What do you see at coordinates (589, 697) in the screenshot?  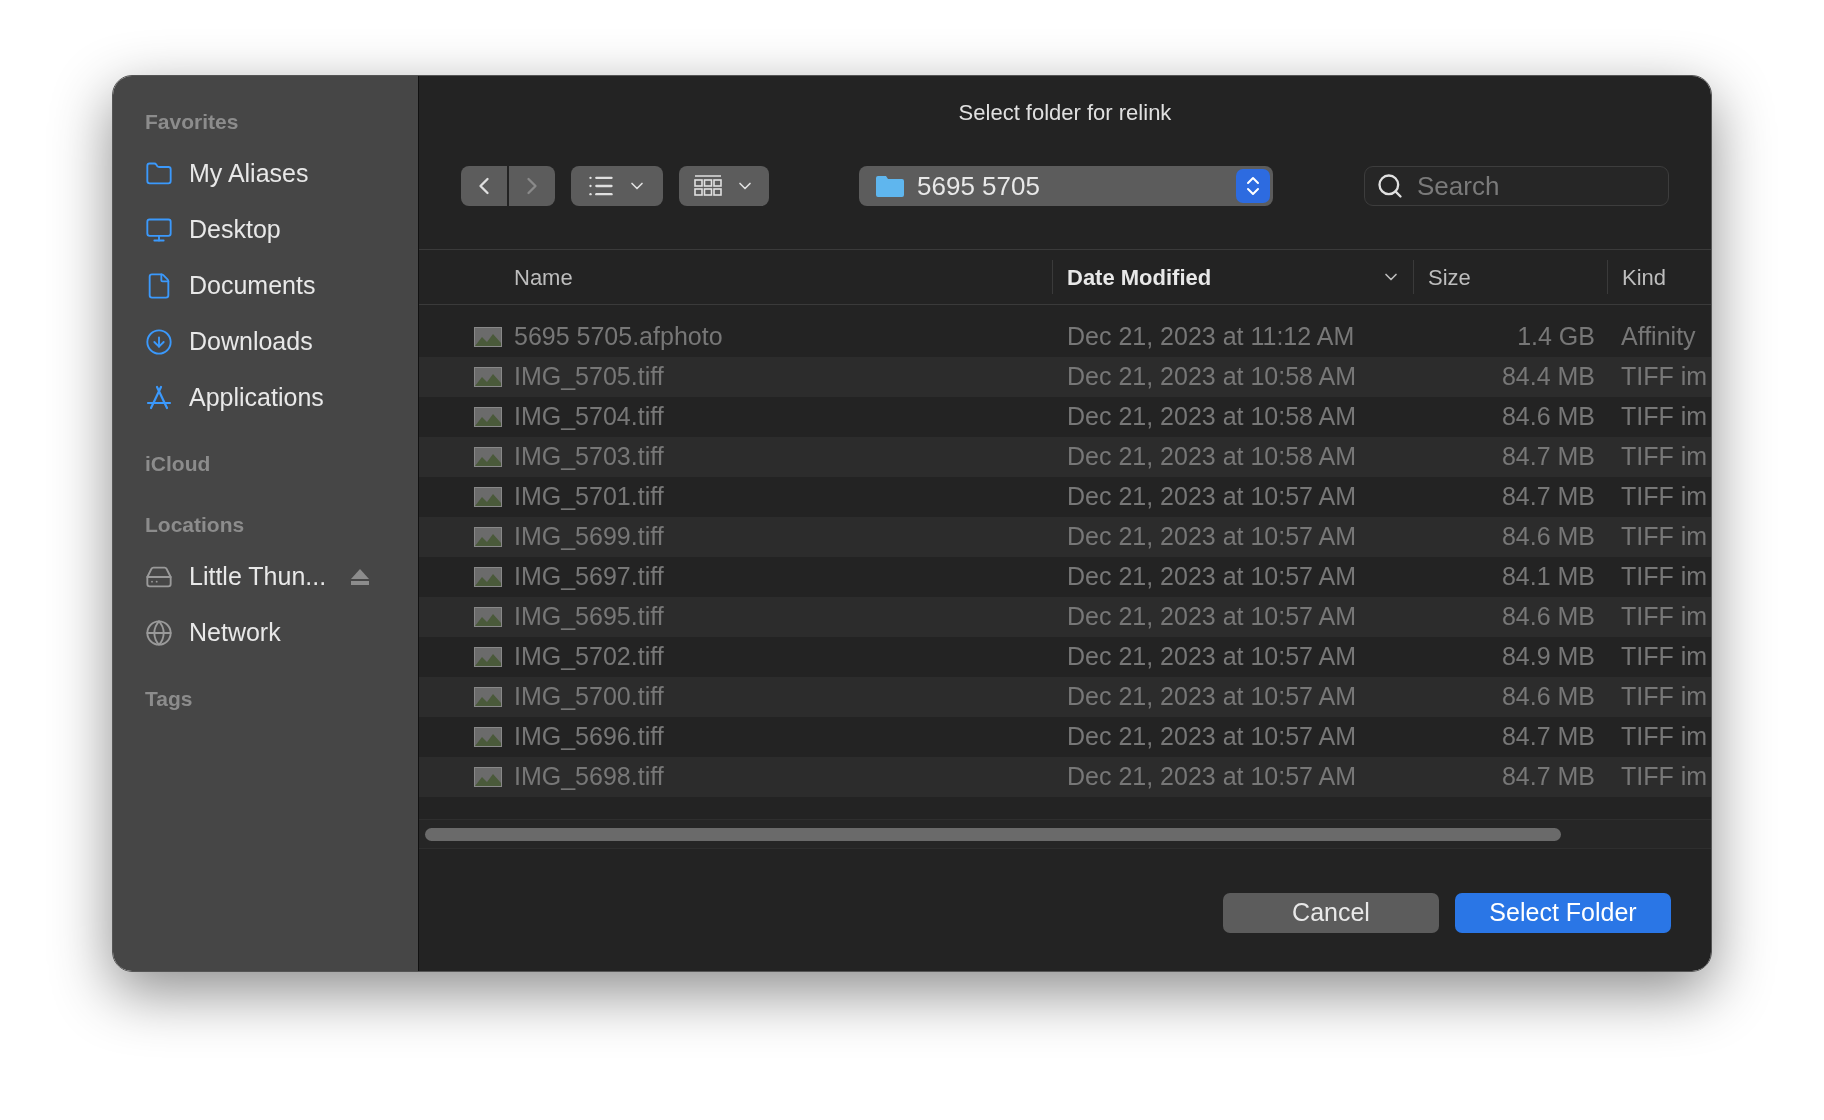 I see `file-name: IMG_5700.tiff` at bounding box center [589, 697].